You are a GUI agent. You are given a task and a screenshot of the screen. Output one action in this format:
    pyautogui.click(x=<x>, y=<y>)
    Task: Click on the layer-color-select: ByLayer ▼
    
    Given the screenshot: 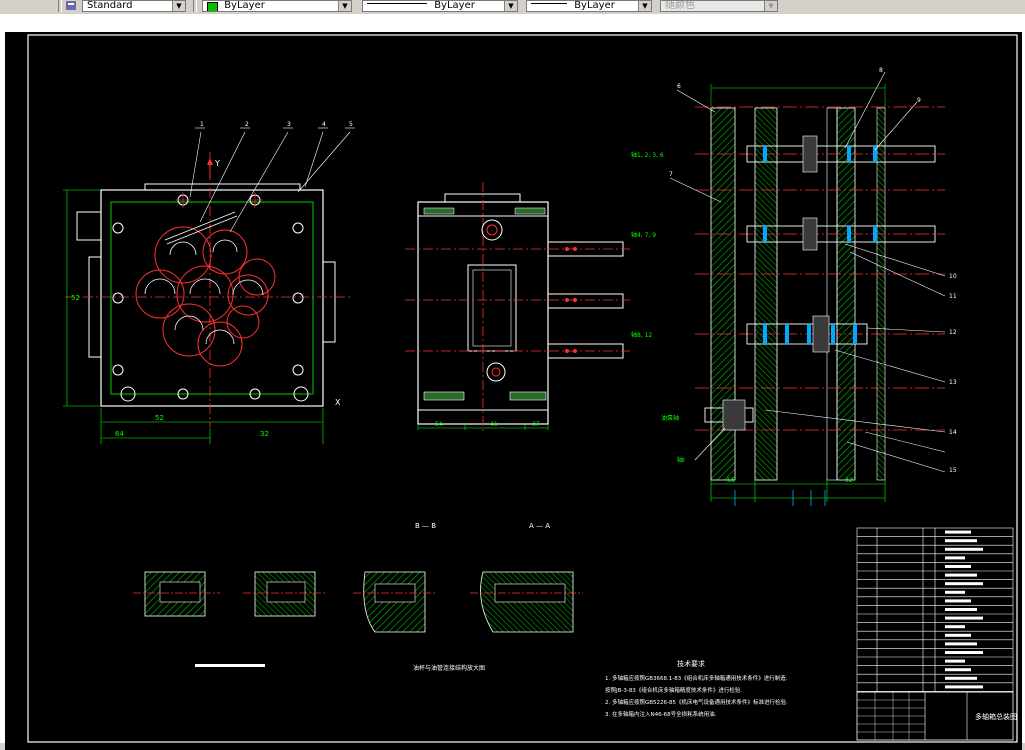 What is the action you would take?
    pyautogui.click(x=277, y=6)
    